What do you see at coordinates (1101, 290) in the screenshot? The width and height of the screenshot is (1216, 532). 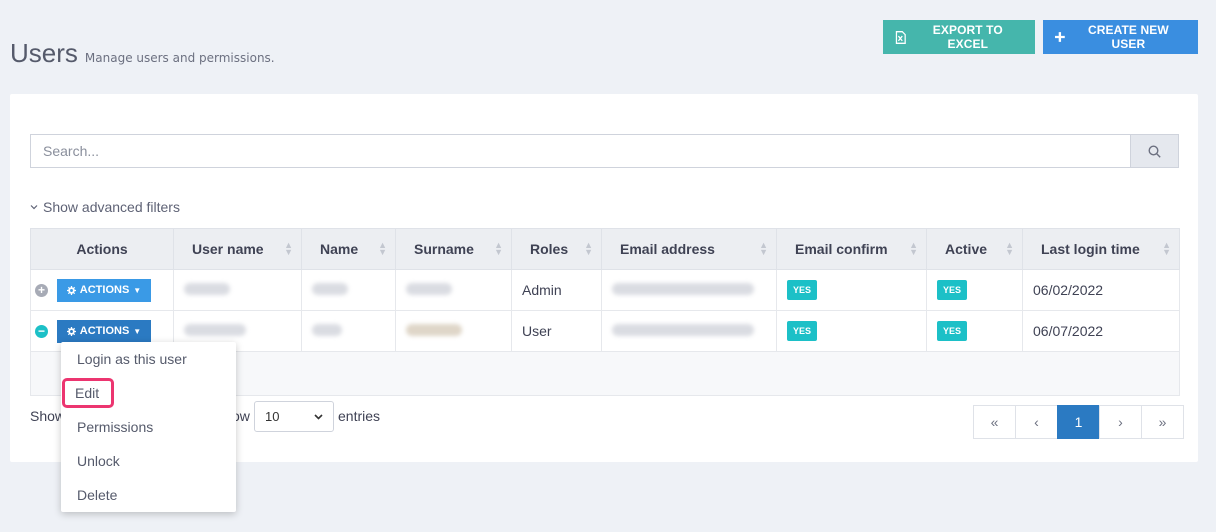 I see `last-login-cell: 06/02/2022` at bounding box center [1101, 290].